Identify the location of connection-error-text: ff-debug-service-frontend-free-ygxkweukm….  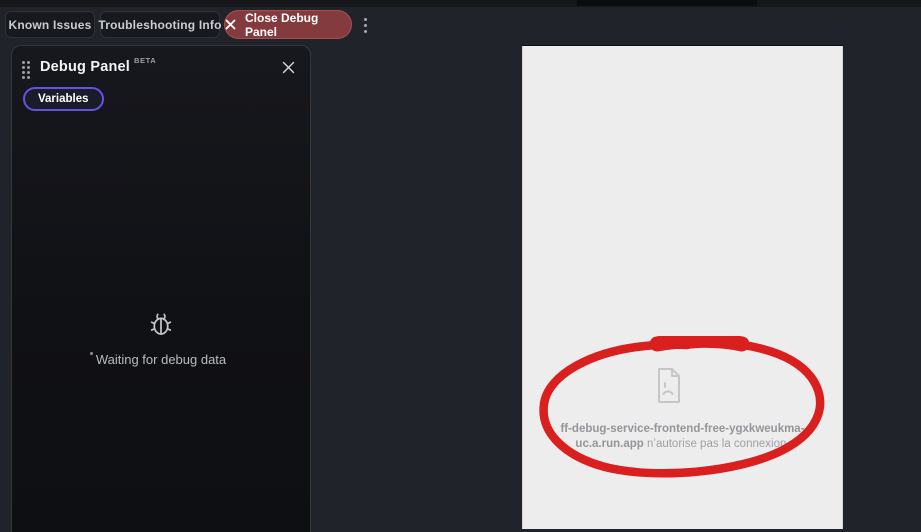
(682, 436).